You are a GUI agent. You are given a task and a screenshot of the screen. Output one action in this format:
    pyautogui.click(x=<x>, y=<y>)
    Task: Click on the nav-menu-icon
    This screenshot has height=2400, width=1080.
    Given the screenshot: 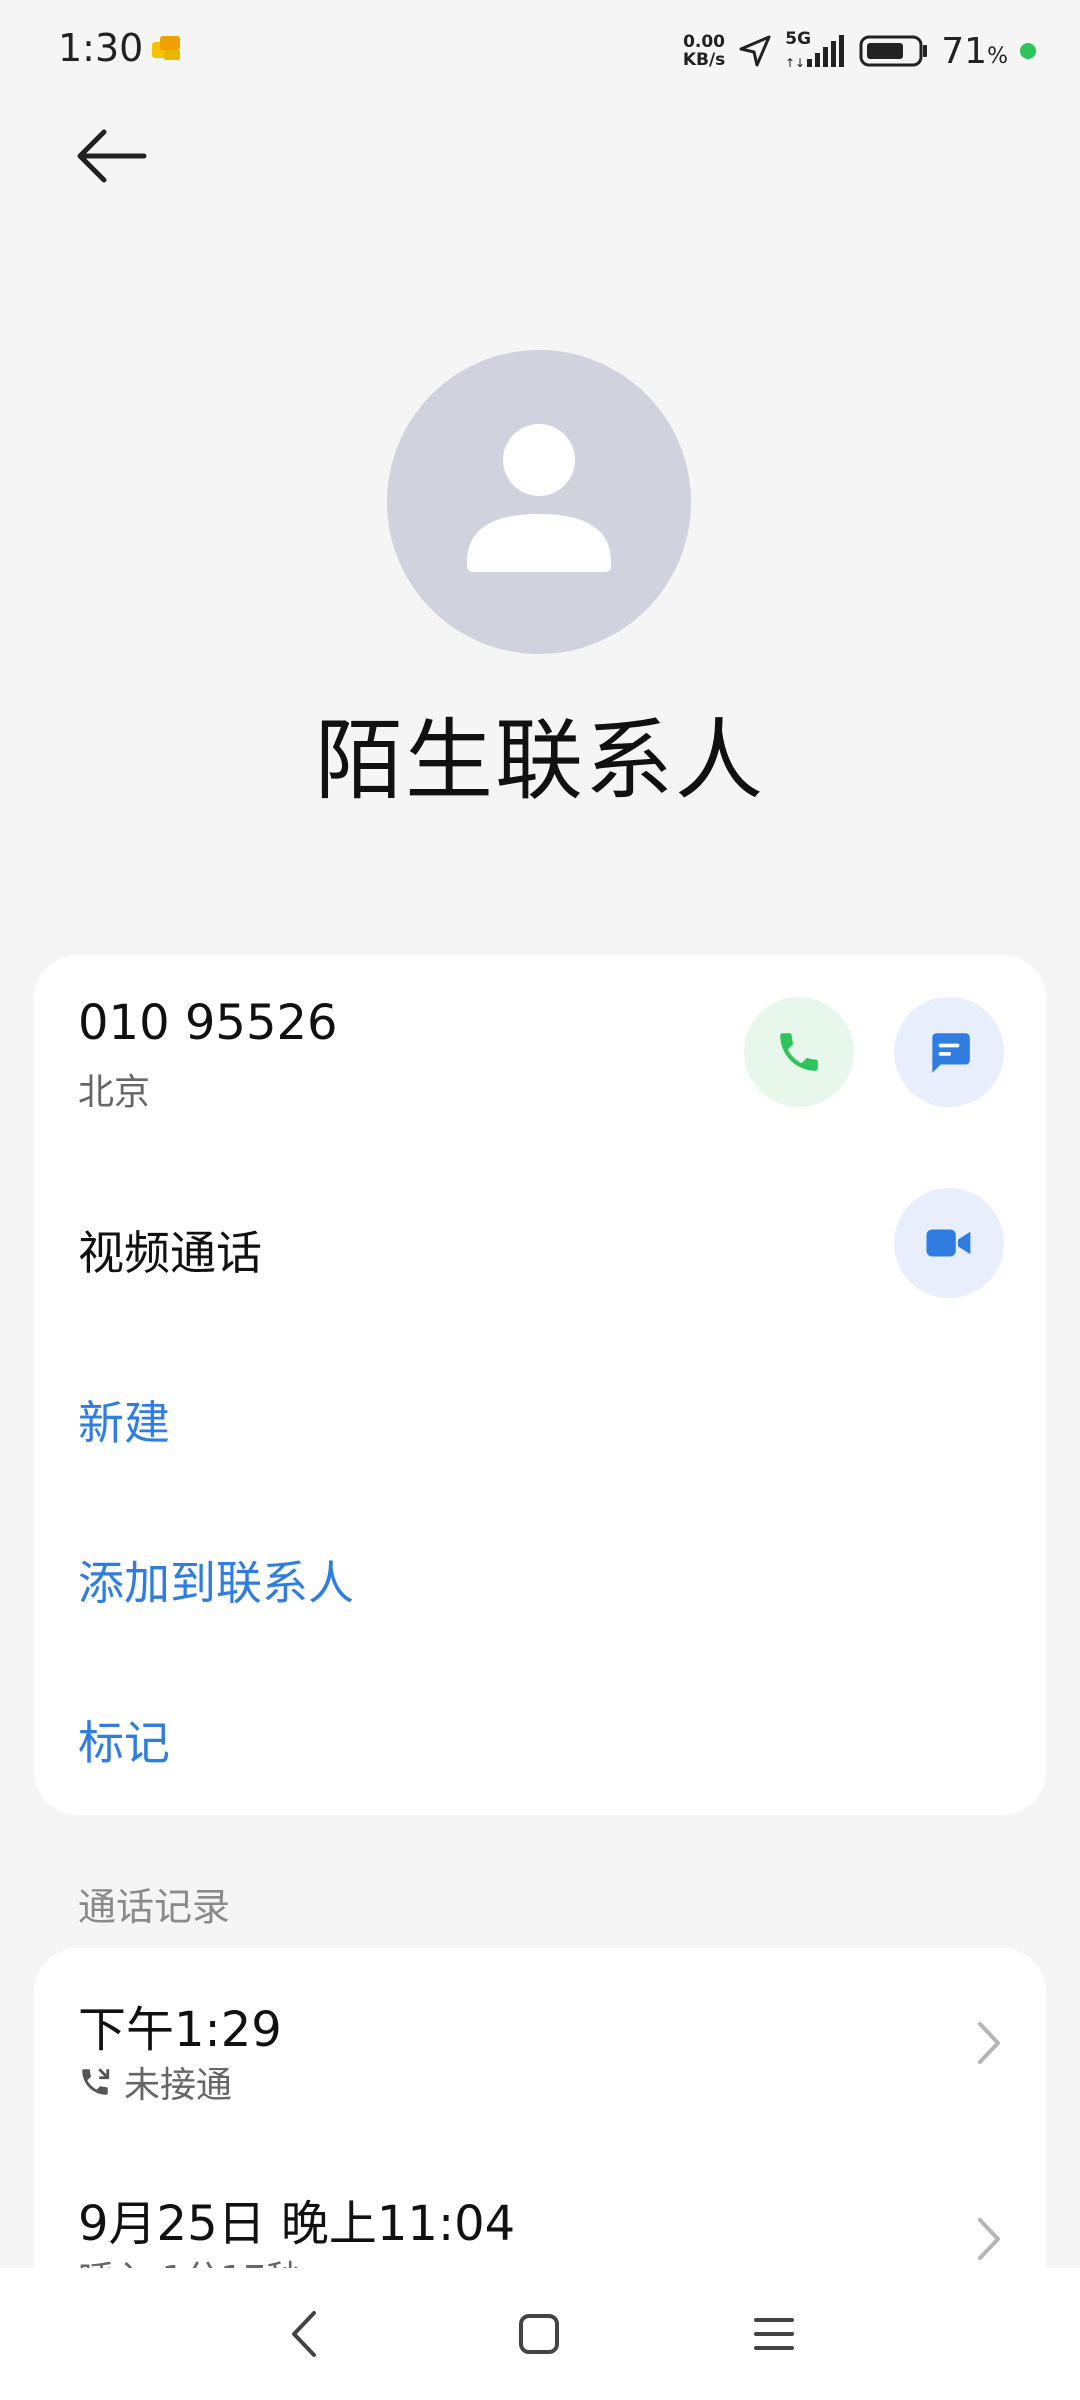 What is the action you would take?
    pyautogui.click(x=774, y=2334)
    